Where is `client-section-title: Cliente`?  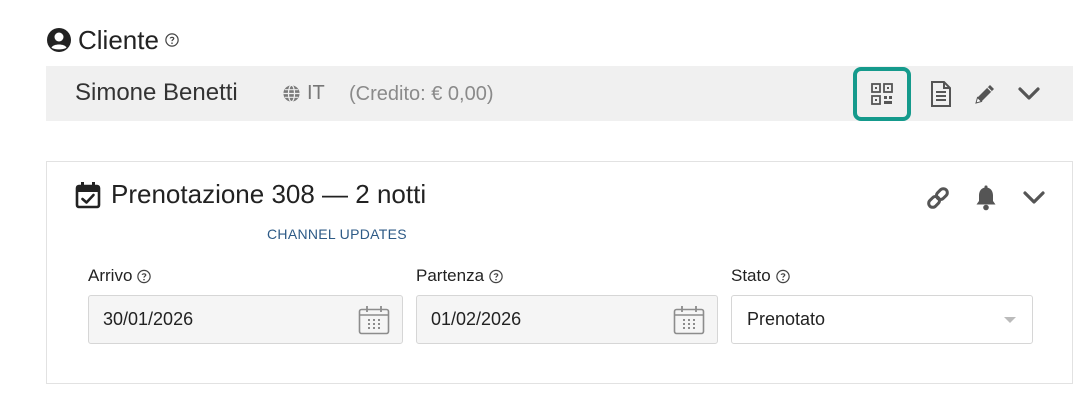 client-section-title: Cliente is located at coordinates (118, 39).